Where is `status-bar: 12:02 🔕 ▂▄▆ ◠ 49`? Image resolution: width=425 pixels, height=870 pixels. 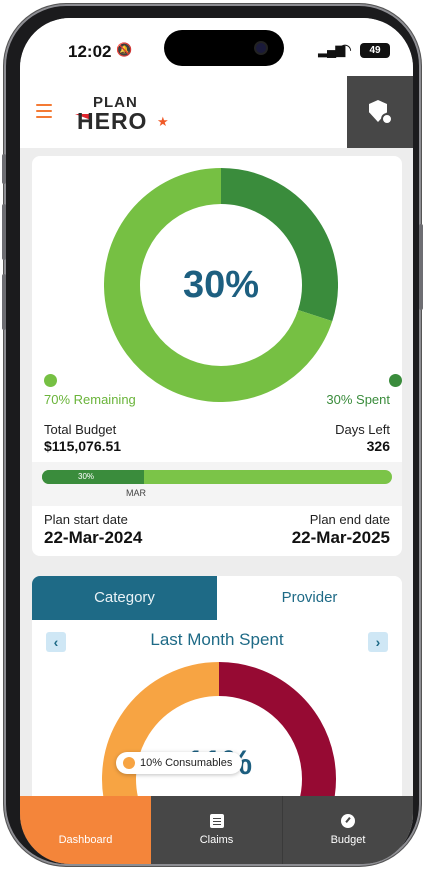
status-bar: 12:02 🔕 ▂▄▆ ◠ 49 is located at coordinates (216, 47).